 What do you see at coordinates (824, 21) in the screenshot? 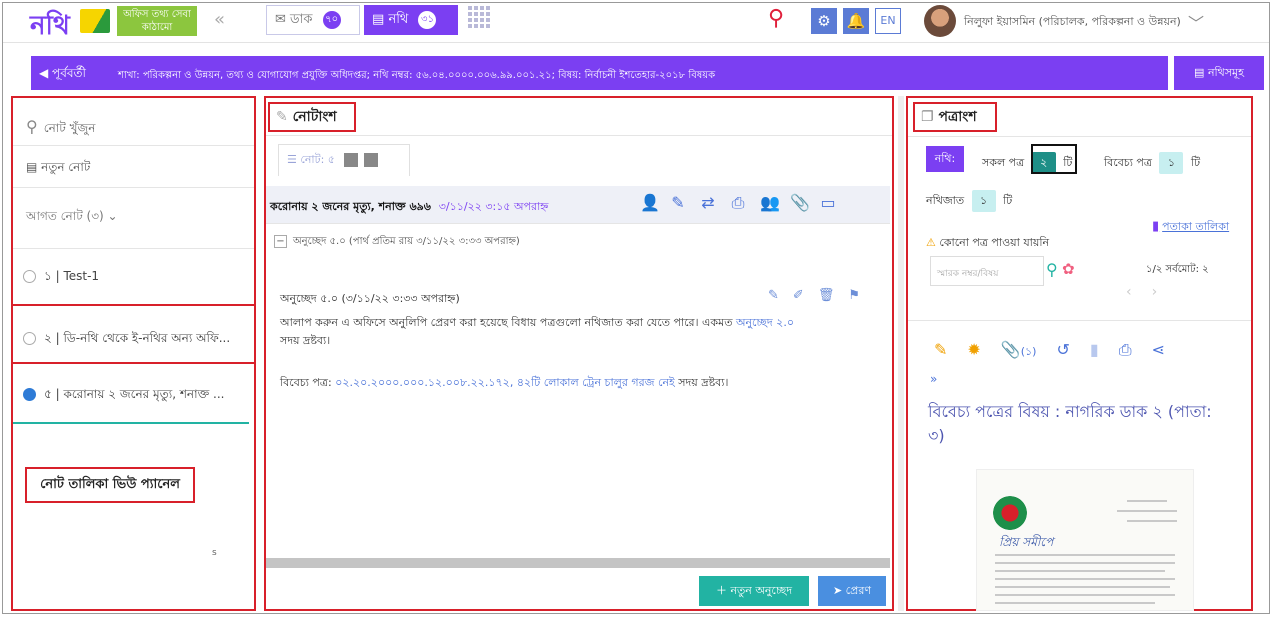
I see `gear-icon: ⚙` at bounding box center [824, 21].